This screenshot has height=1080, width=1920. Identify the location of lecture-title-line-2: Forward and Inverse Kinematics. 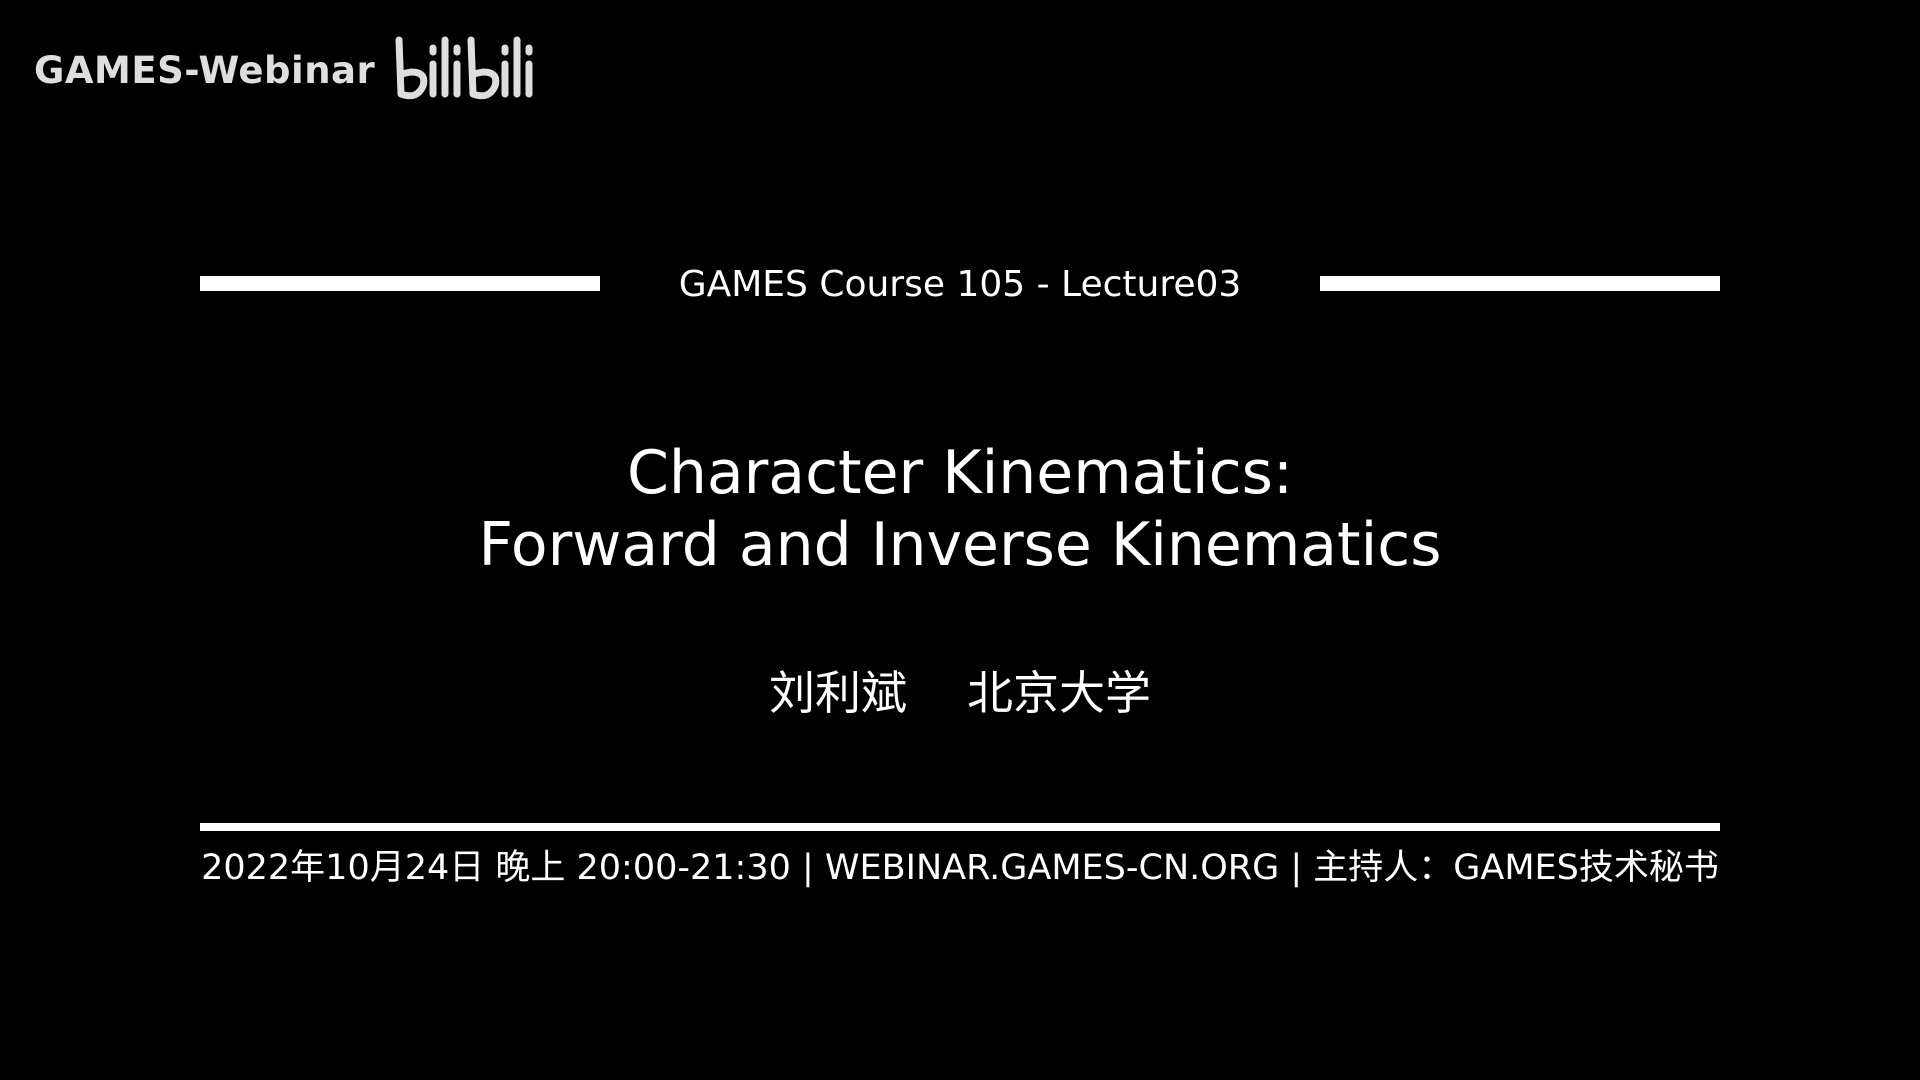
(960, 545).